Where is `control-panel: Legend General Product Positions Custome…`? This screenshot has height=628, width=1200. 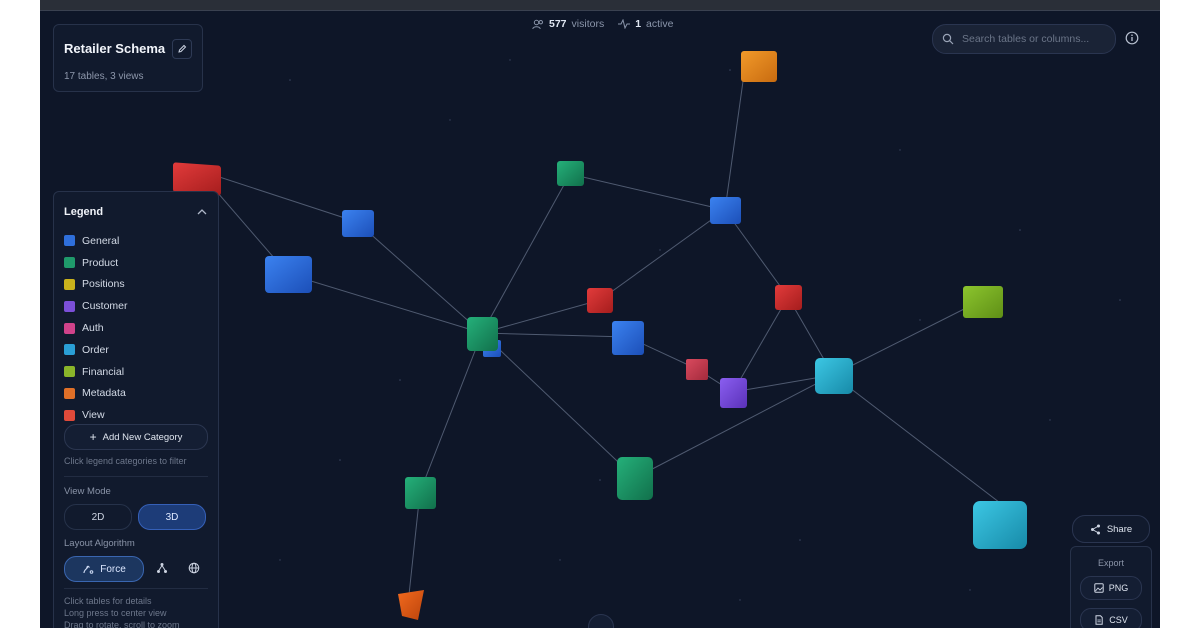 control-panel: Legend General Product Positions Custome… is located at coordinates (136, 409).